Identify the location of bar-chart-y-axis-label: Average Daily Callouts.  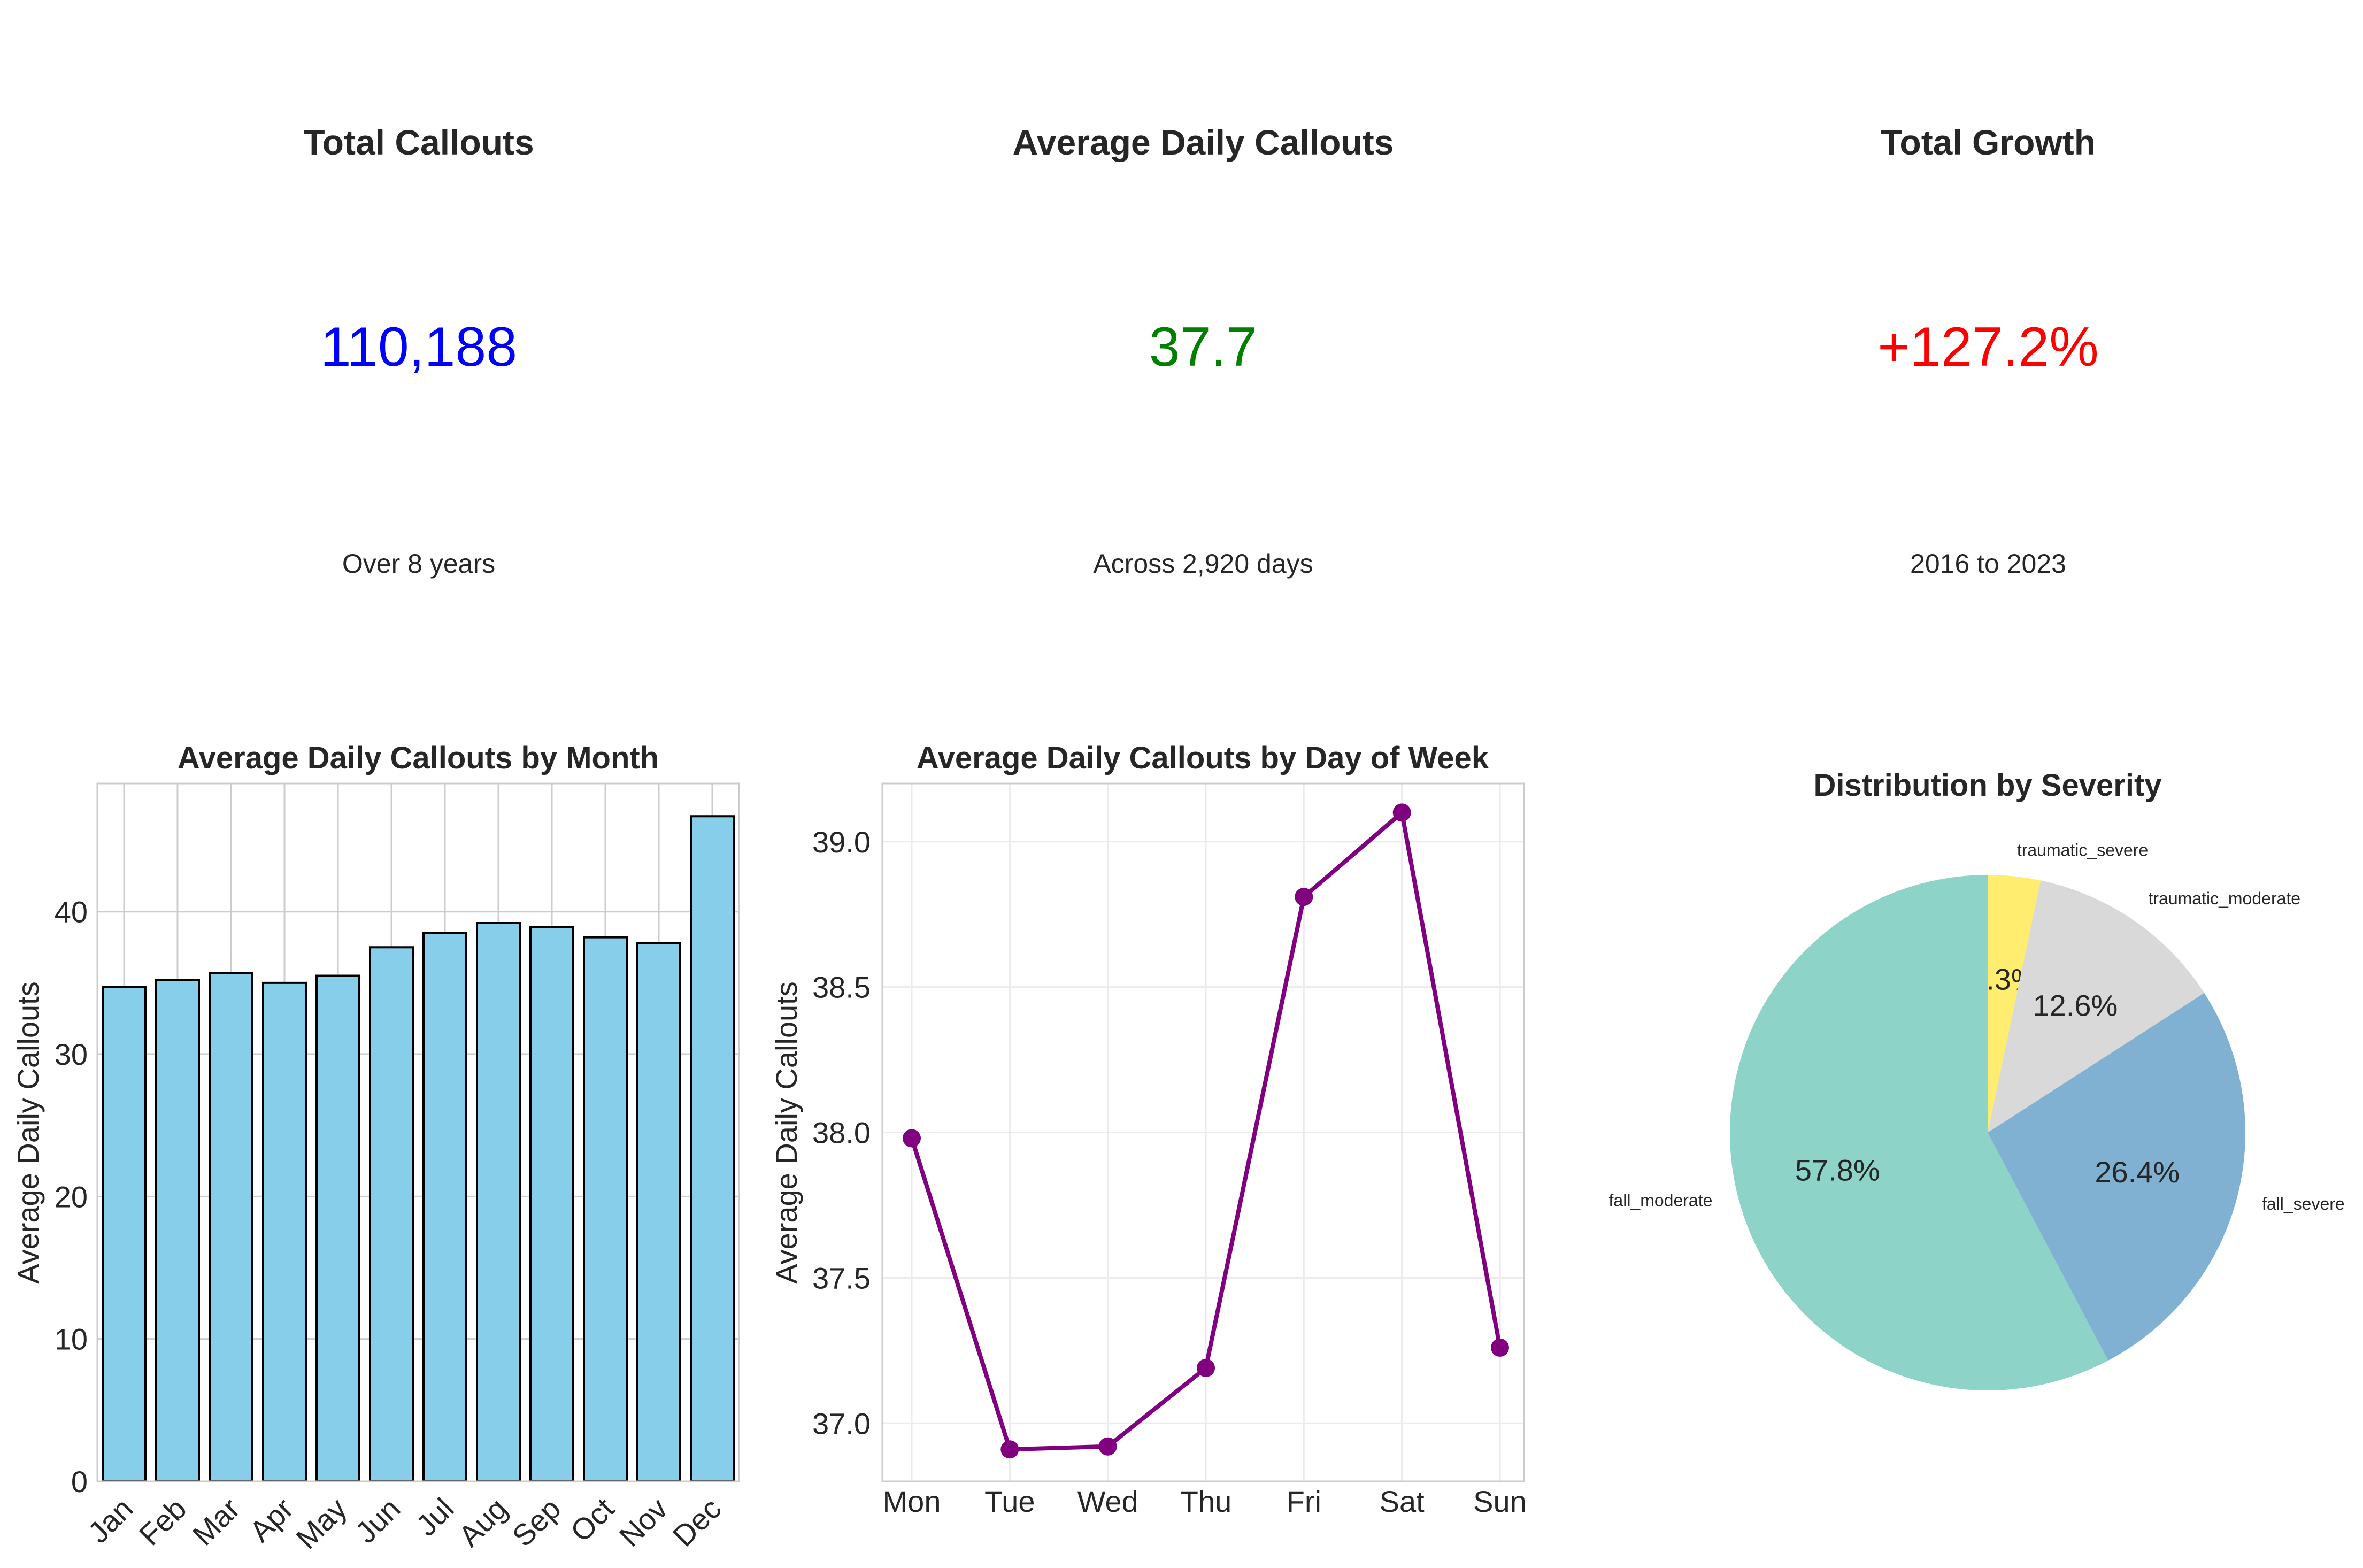
(28, 1132).